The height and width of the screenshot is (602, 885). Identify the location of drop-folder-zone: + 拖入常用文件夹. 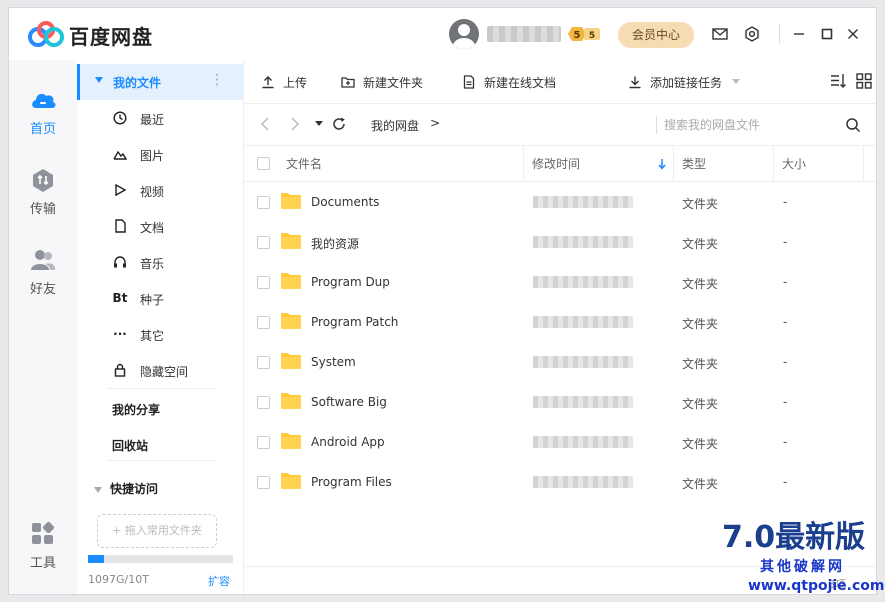
(157, 531).